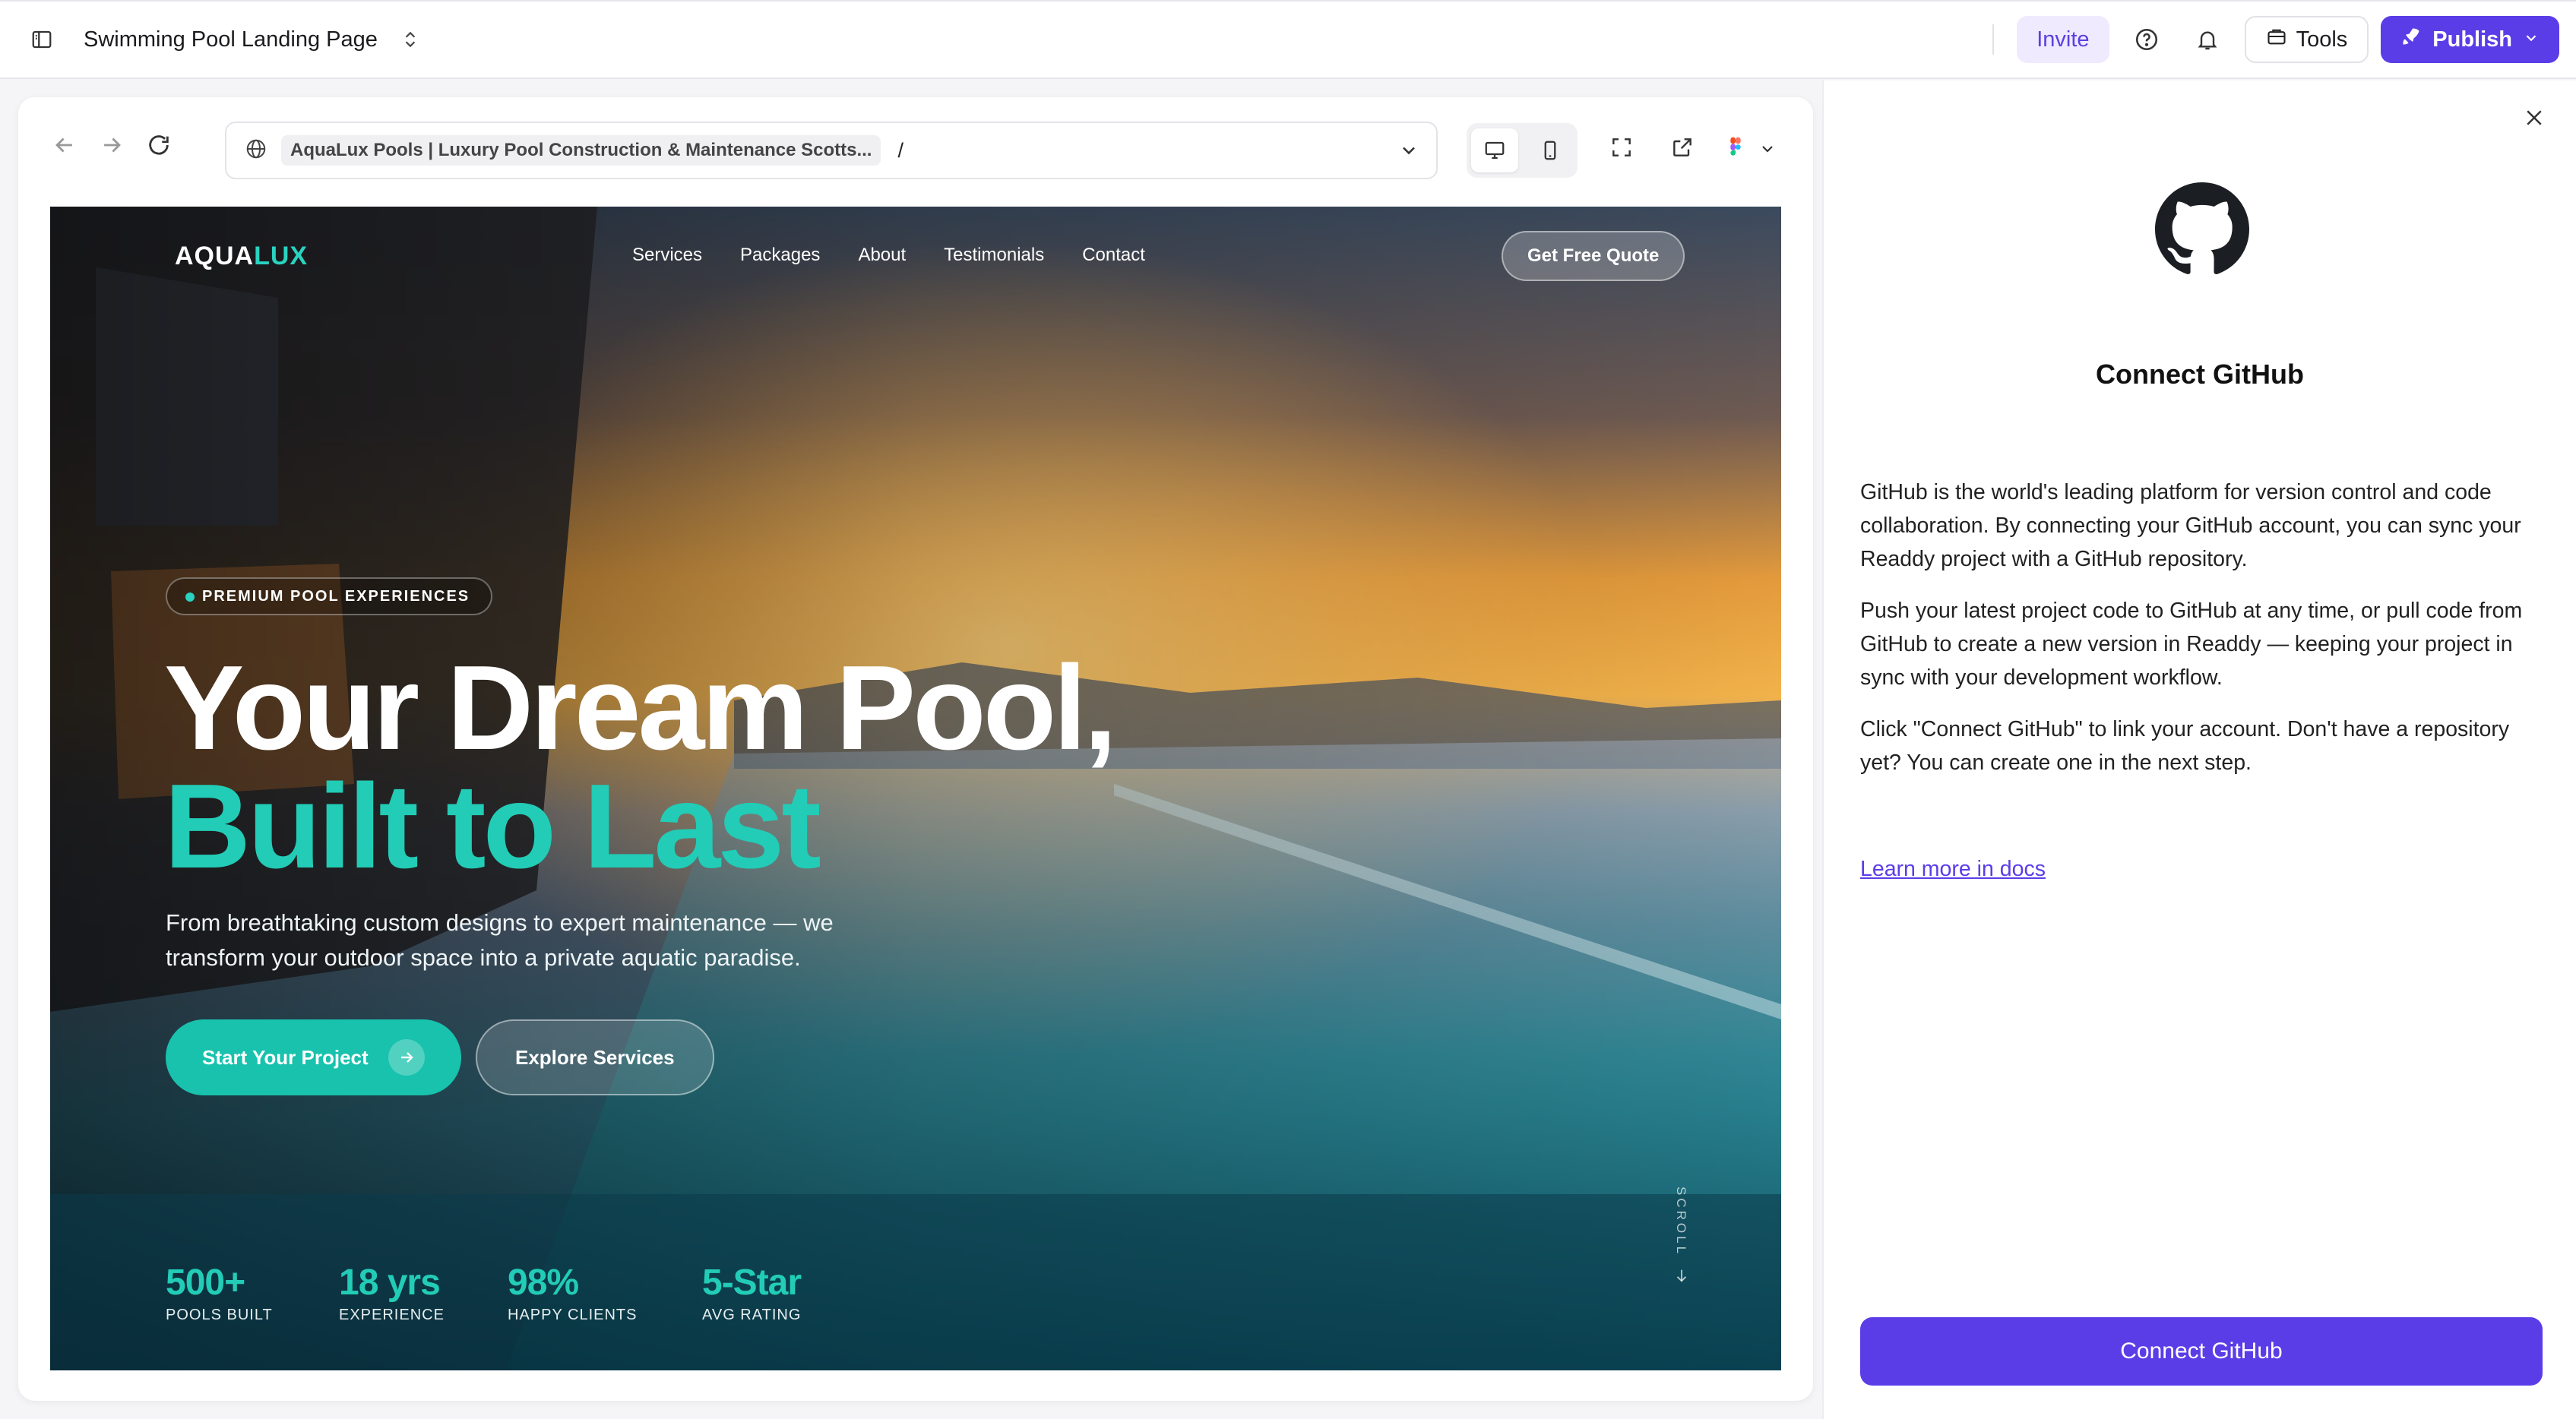  What do you see at coordinates (2201, 1351) in the screenshot?
I see `connect-github-button: Connect GitHub` at bounding box center [2201, 1351].